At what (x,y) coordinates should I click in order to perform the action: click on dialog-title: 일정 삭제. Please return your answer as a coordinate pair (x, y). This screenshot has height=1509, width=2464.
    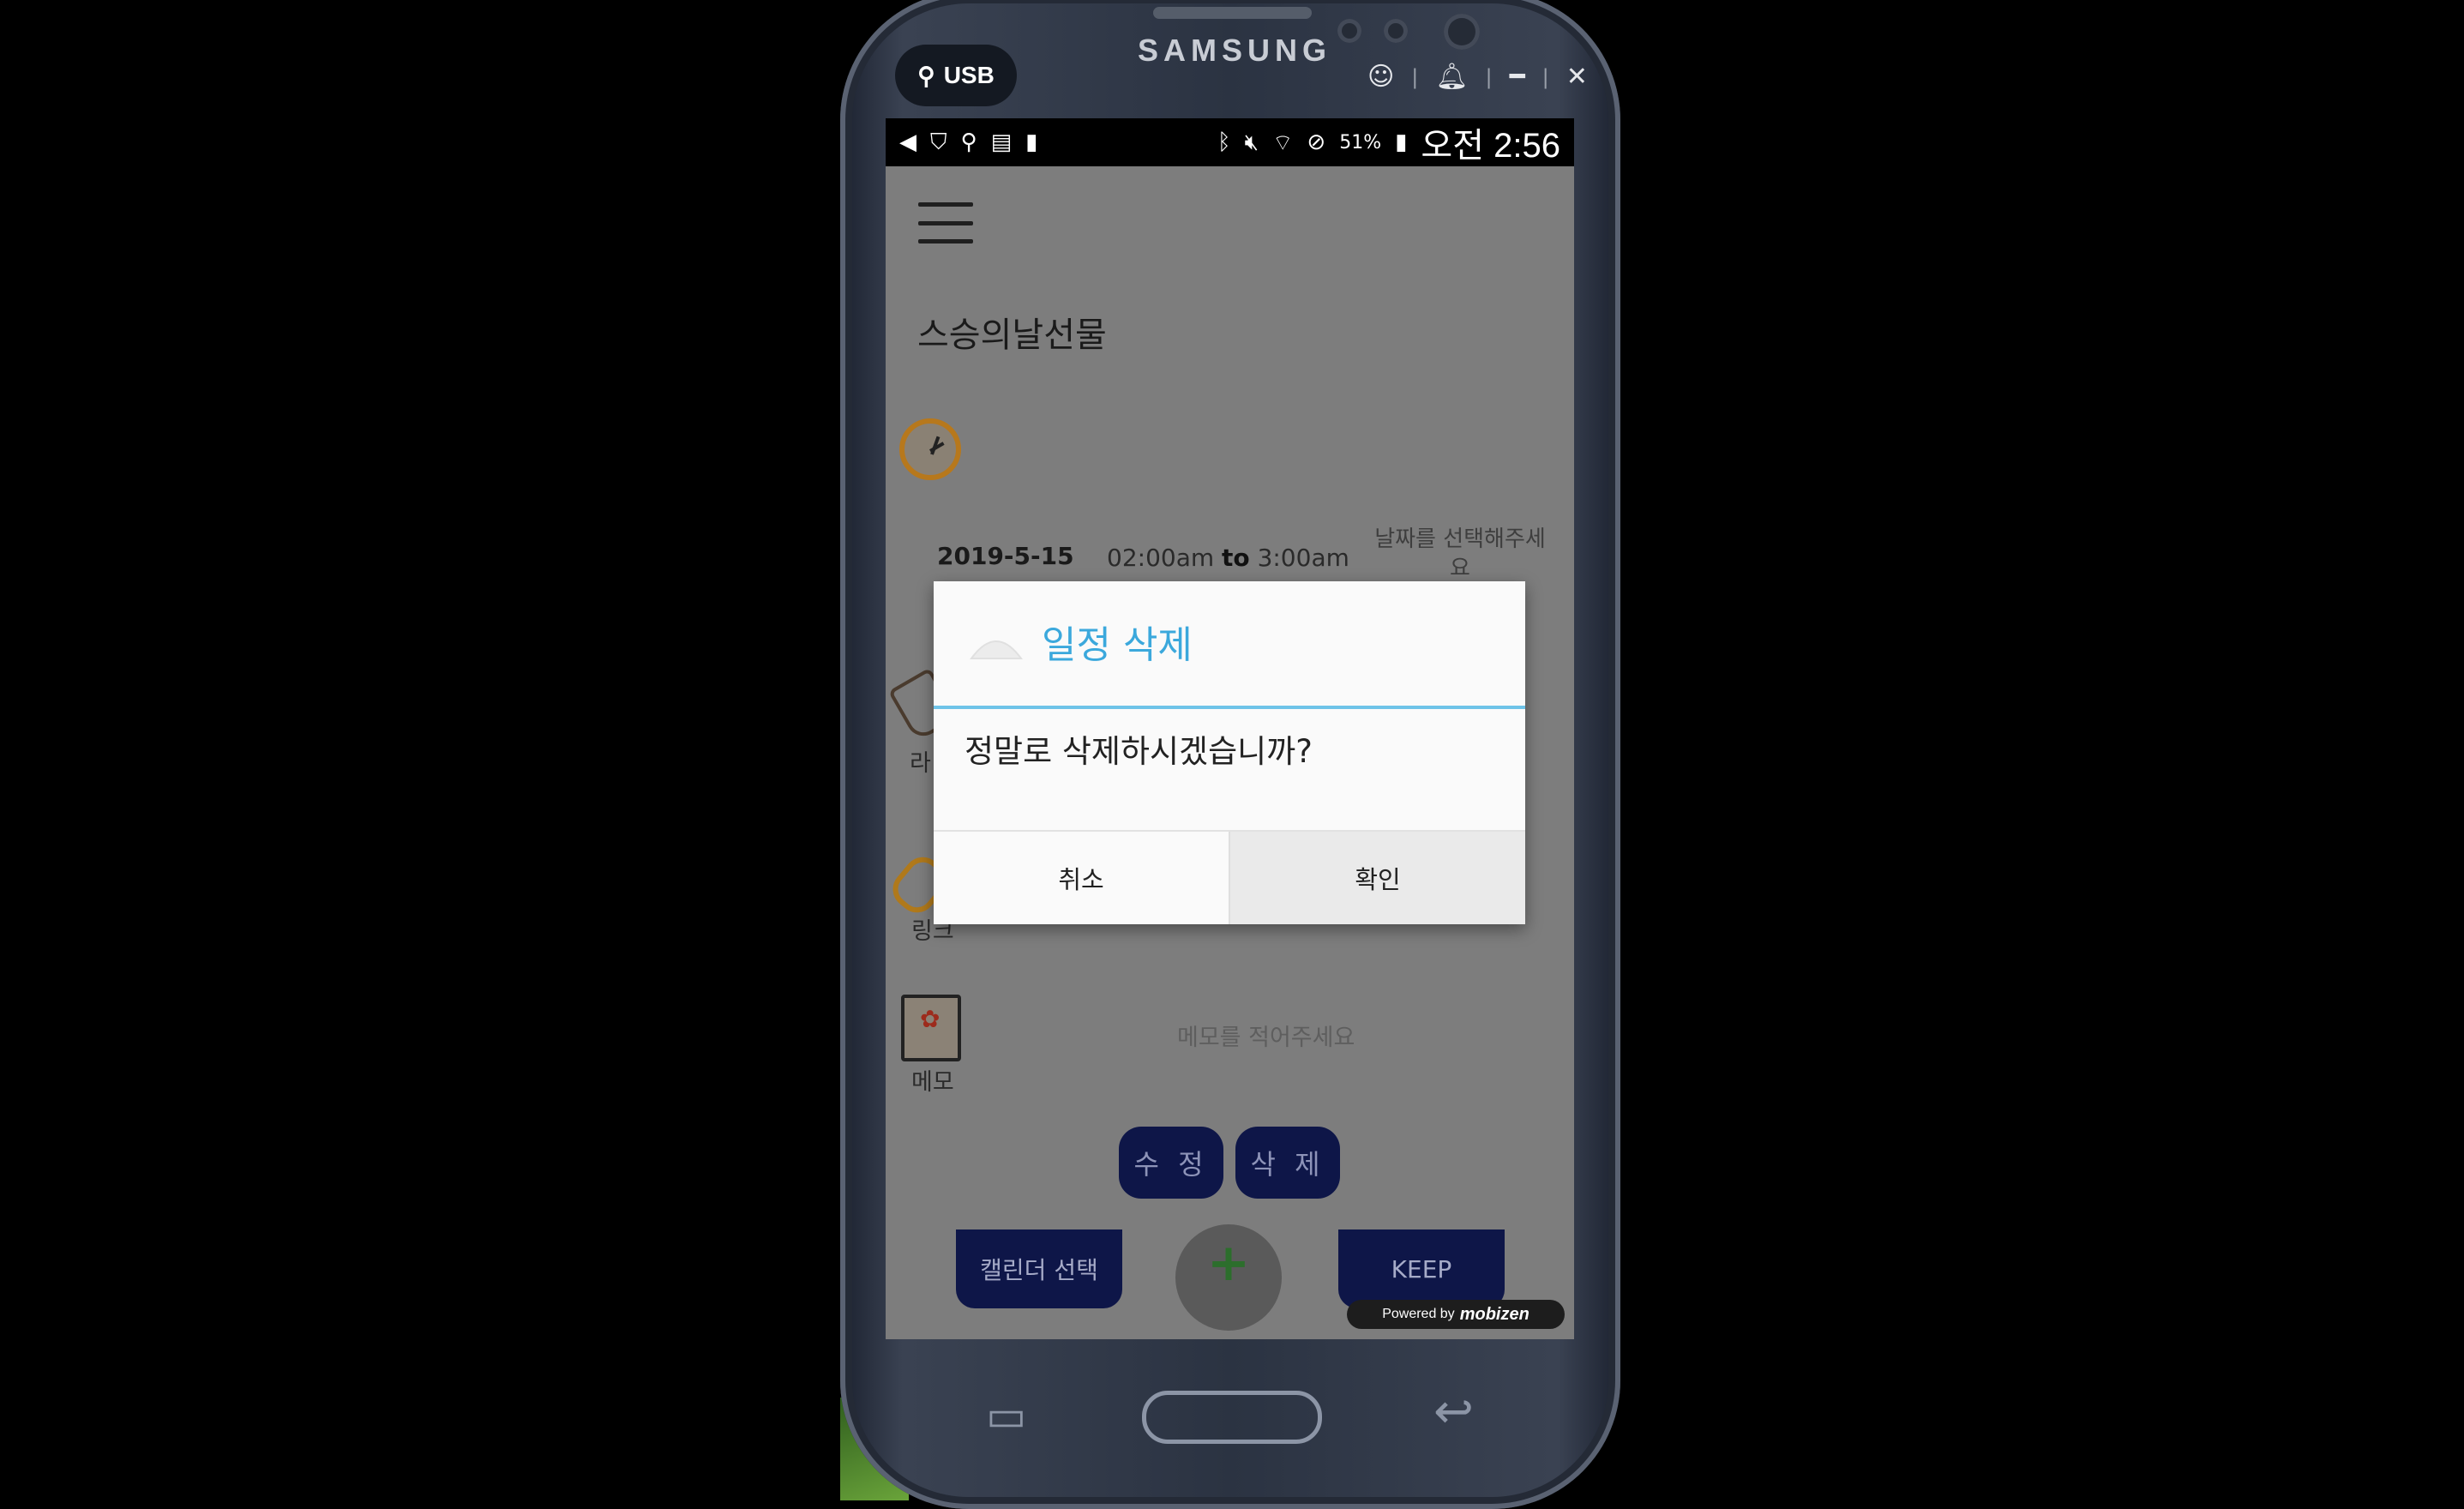
    Looking at the image, I should click on (1117, 645).